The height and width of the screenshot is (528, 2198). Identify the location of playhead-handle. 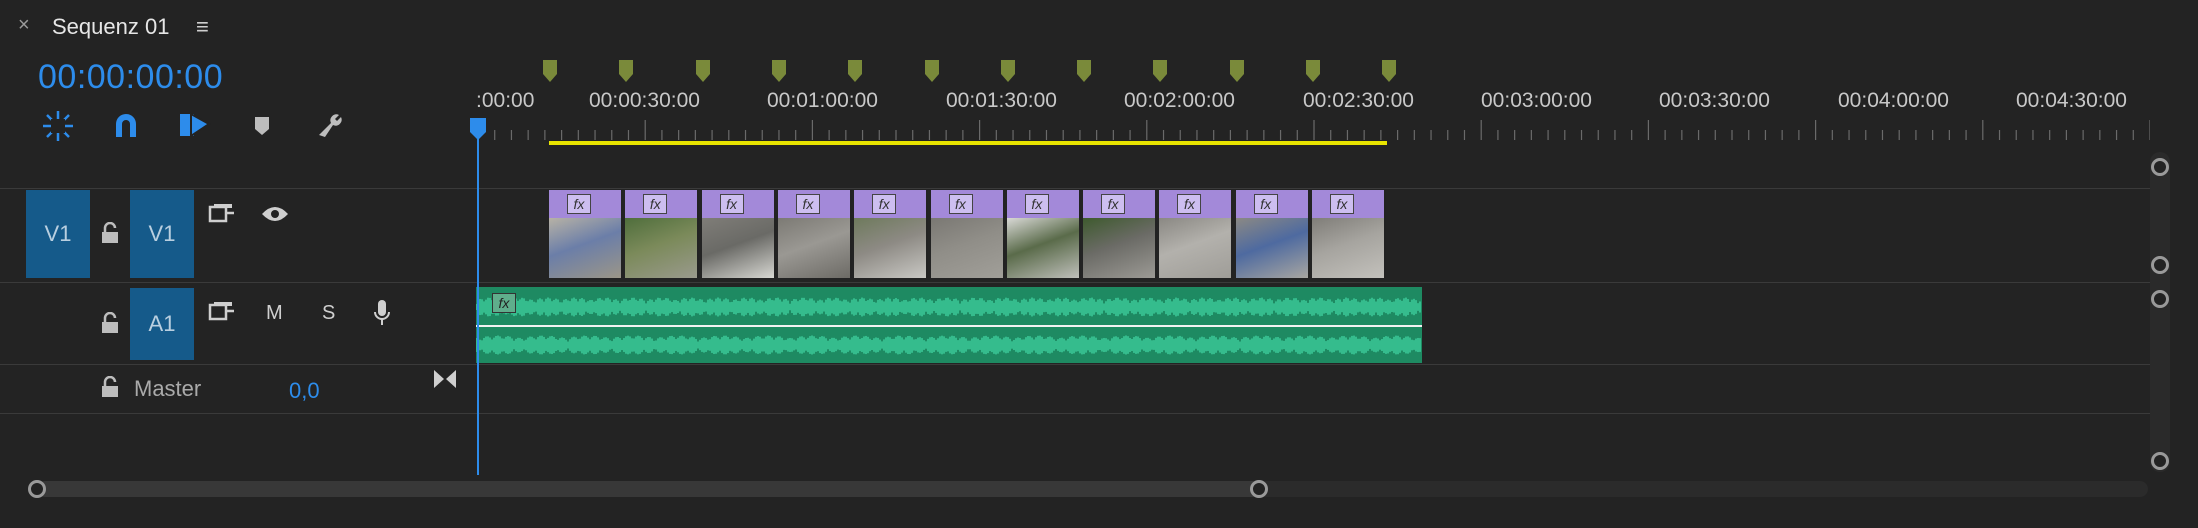
(478, 129).